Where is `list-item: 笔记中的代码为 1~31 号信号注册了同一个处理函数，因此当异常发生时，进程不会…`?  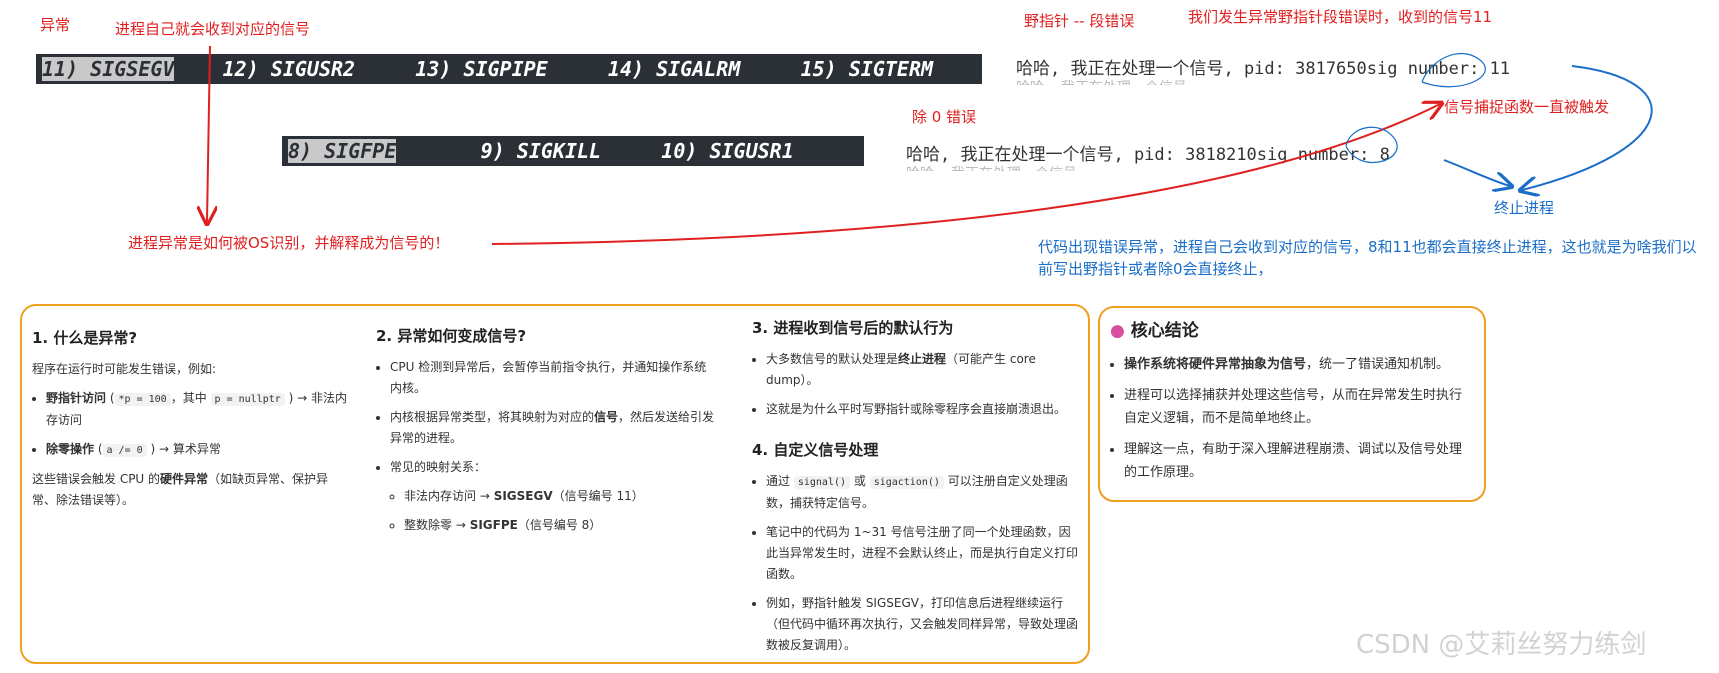
list-item: 笔记中的代码为 1~31 号信号注册了同一个处理函数，因此当异常发生时，进程不会… is located at coordinates (924, 553).